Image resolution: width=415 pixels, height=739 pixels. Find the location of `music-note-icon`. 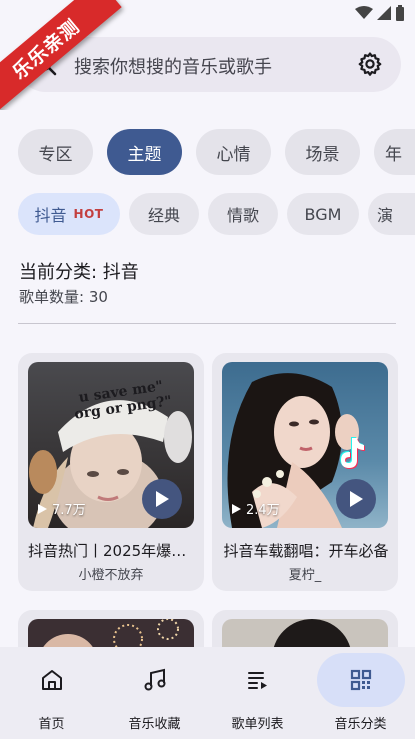

music-note-icon is located at coordinates (154, 679).